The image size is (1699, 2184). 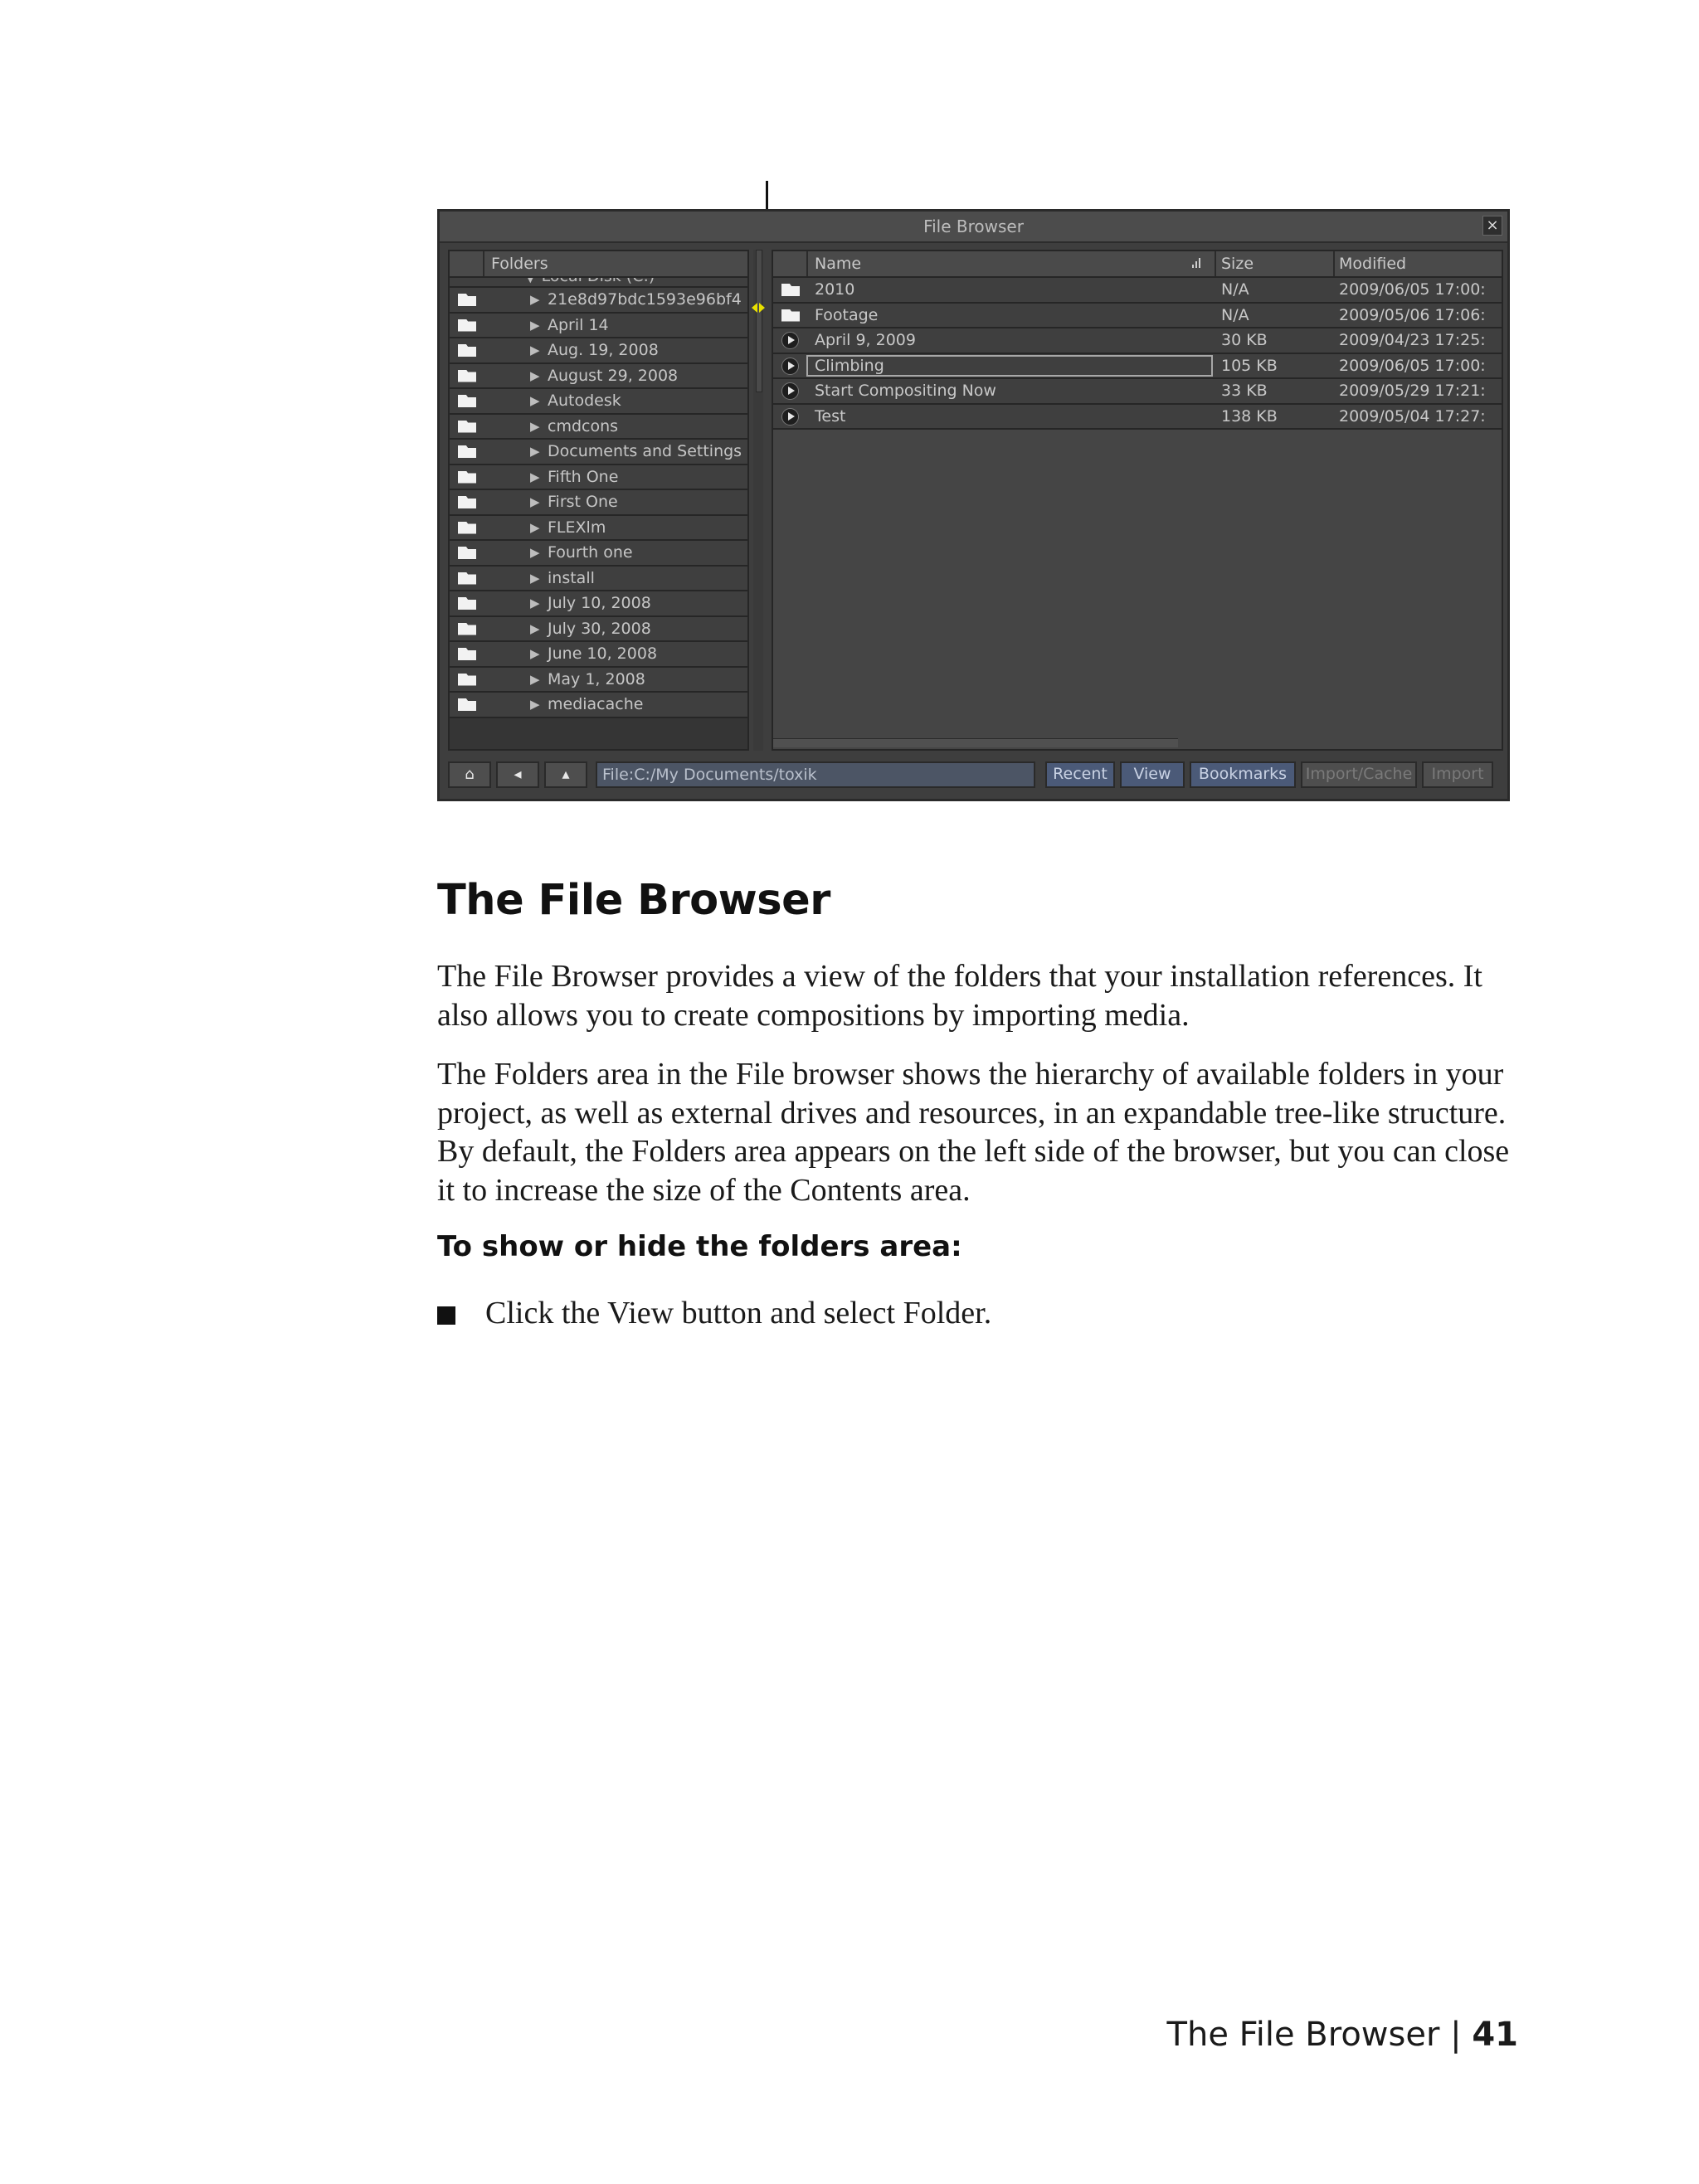 I want to click on home-button: ⌂, so click(x=469, y=774).